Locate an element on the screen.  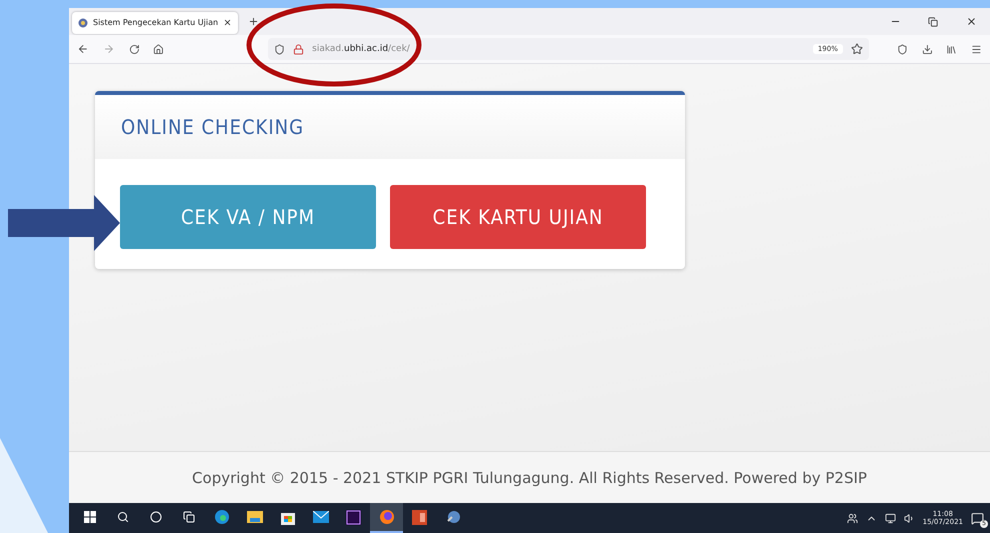
network-icon is located at coordinates (890, 518).